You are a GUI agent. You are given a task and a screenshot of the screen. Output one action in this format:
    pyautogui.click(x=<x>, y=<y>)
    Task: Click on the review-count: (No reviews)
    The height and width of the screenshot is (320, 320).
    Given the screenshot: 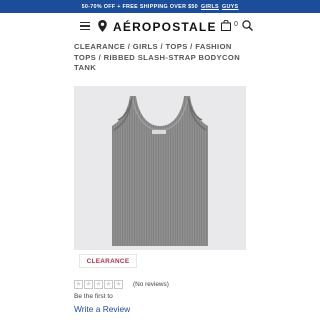 What is the action you would take?
    pyautogui.click(x=151, y=284)
    